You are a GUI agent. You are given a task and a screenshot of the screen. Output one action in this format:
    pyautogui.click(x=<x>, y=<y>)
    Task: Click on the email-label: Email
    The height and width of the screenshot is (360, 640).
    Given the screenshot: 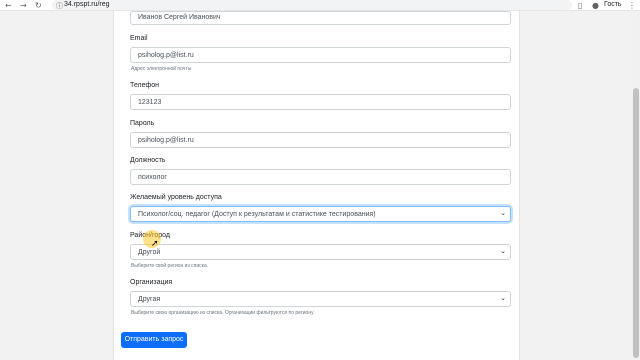 What is the action you would take?
    pyautogui.click(x=139, y=38)
    